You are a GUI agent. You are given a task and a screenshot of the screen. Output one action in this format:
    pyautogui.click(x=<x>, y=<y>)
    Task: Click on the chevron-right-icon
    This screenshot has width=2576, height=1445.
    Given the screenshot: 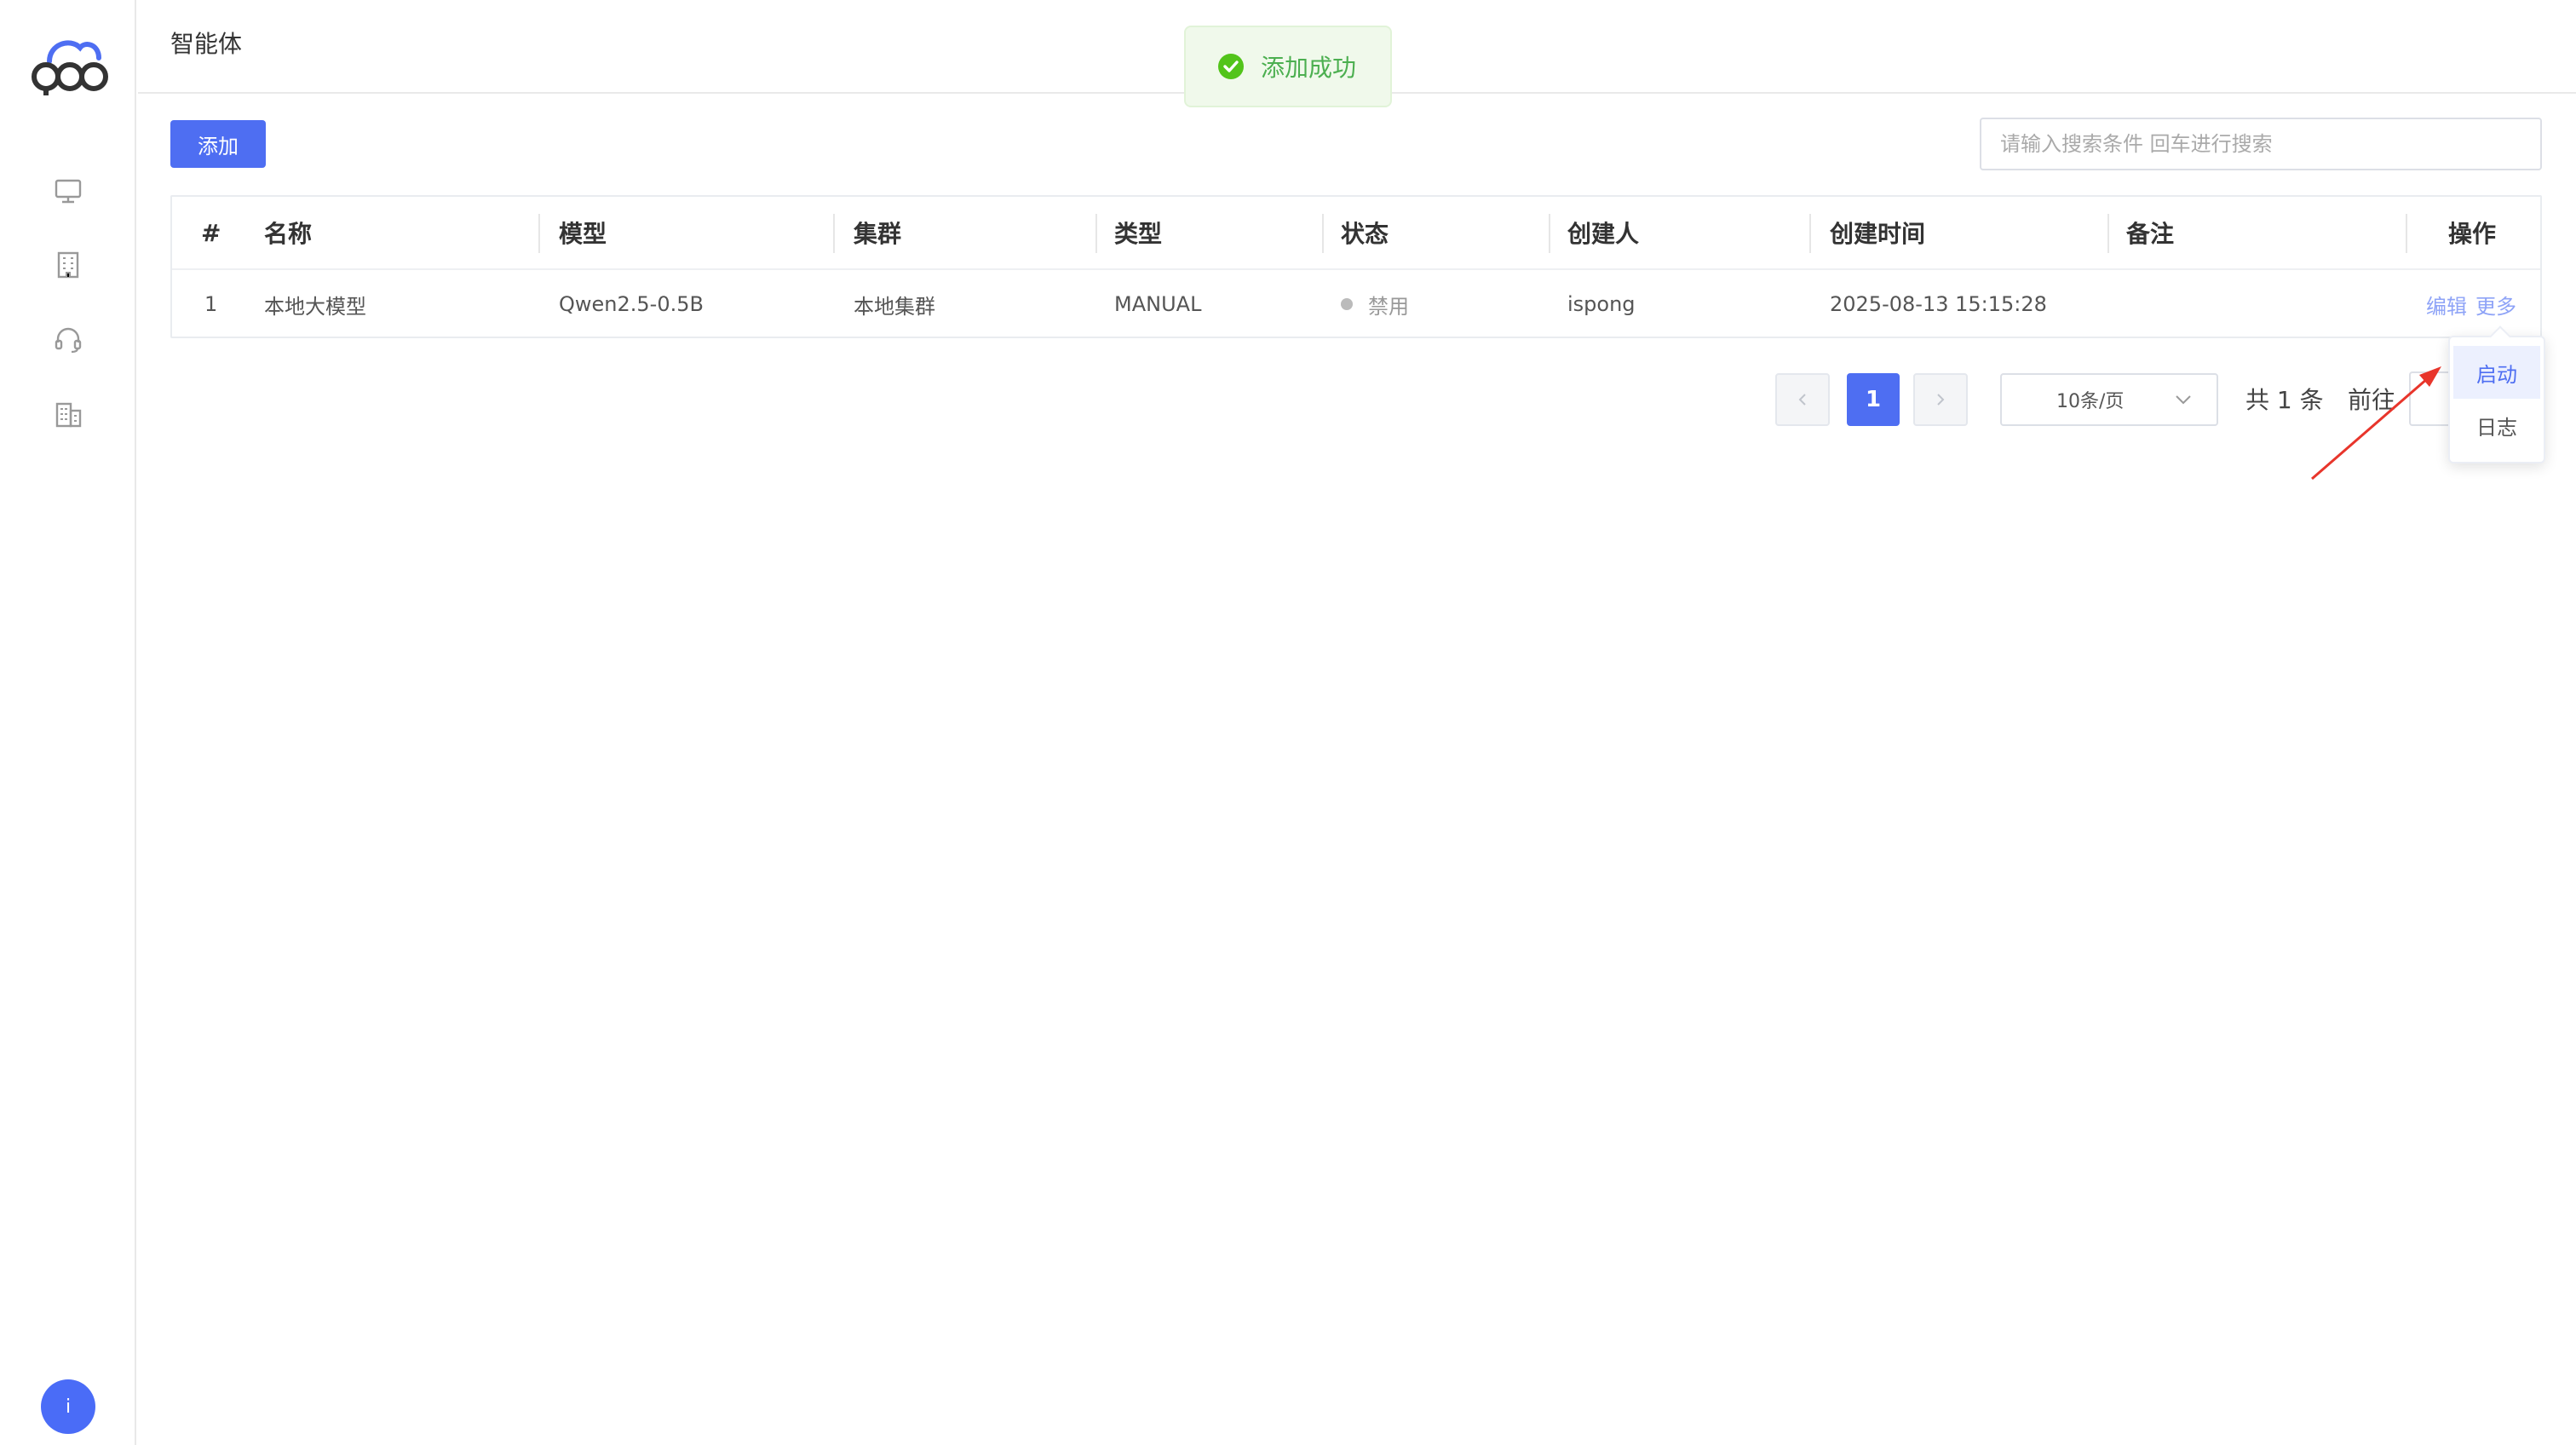 What is the action you would take?
    pyautogui.click(x=1941, y=400)
    